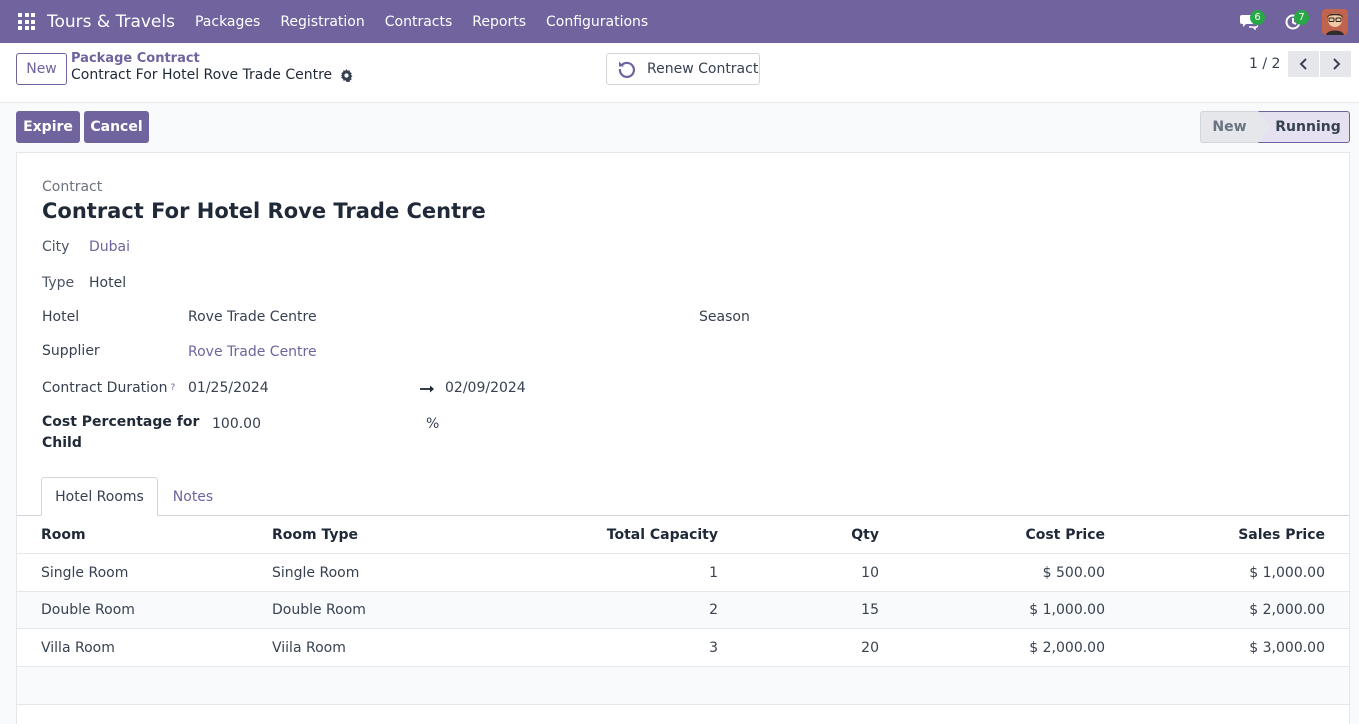  Describe the element at coordinates (121, 422) in the screenshot. I see `cost-percentage-label-line1: Cost Percentage for` at that location.